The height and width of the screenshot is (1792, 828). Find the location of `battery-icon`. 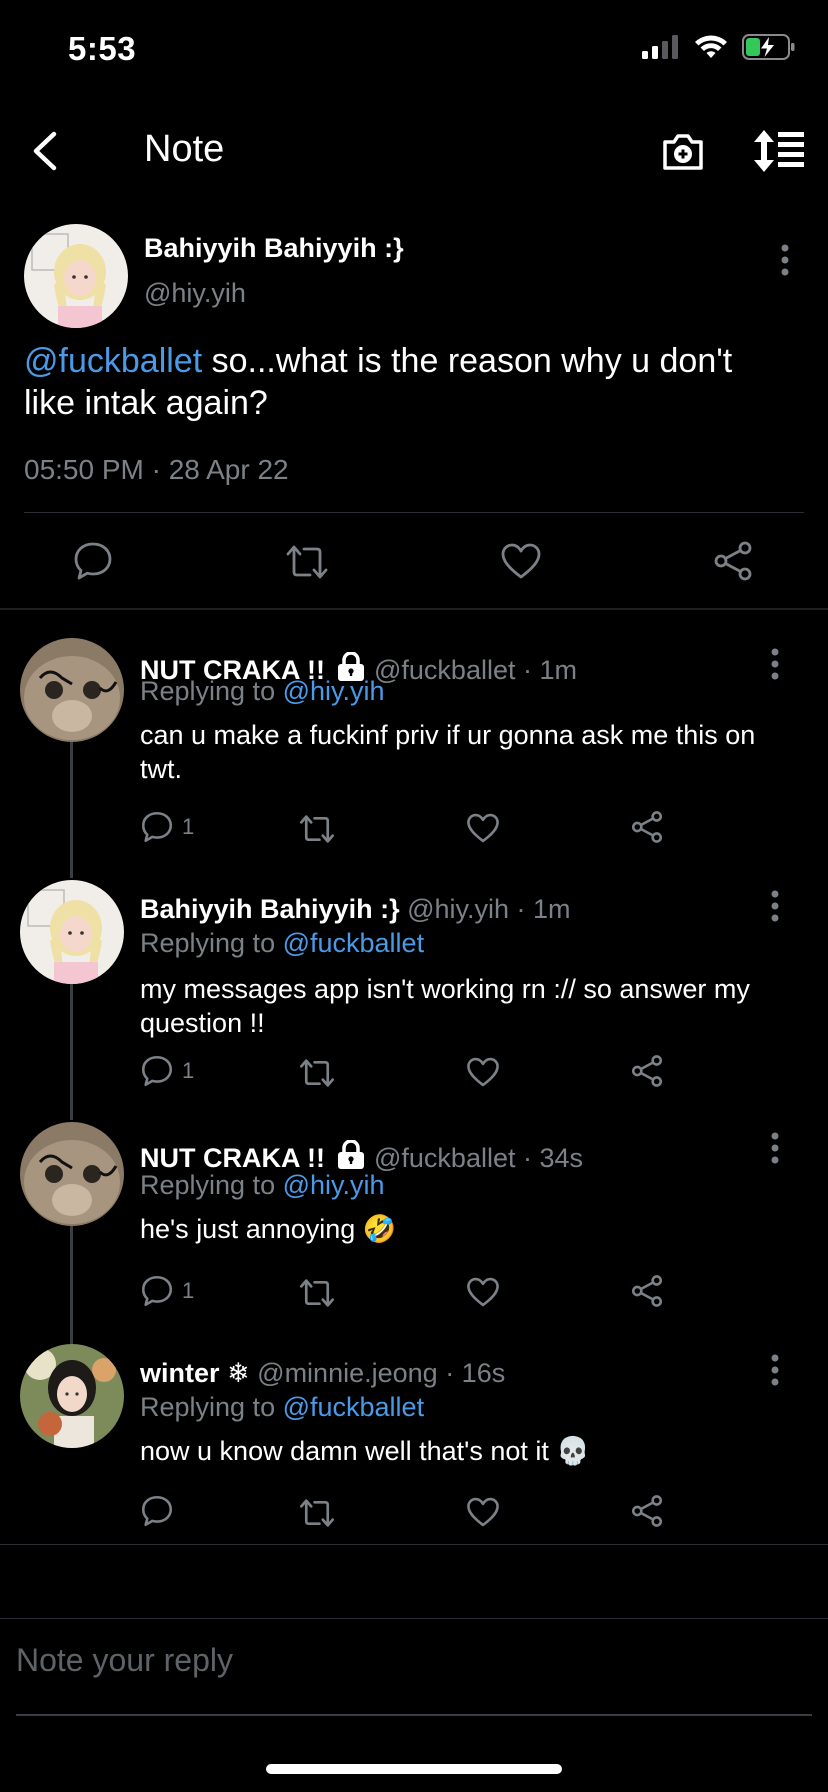

battery-icon is located at coordinates (768, 47).